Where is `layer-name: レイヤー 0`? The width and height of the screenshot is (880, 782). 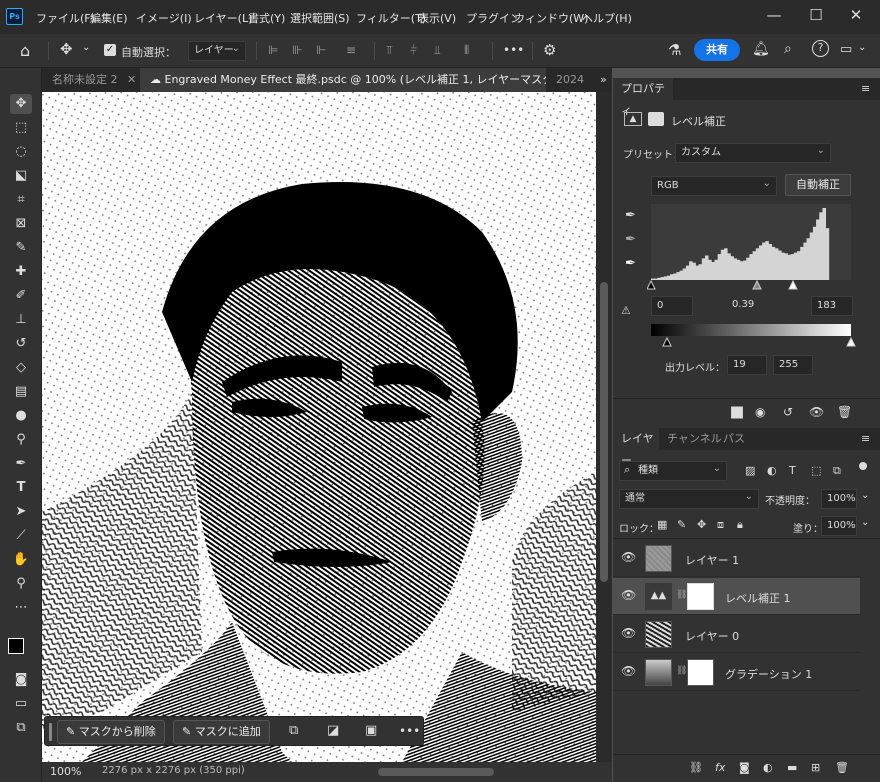
layer-name: レイヤー 0 is located at coordinates (712, 636).